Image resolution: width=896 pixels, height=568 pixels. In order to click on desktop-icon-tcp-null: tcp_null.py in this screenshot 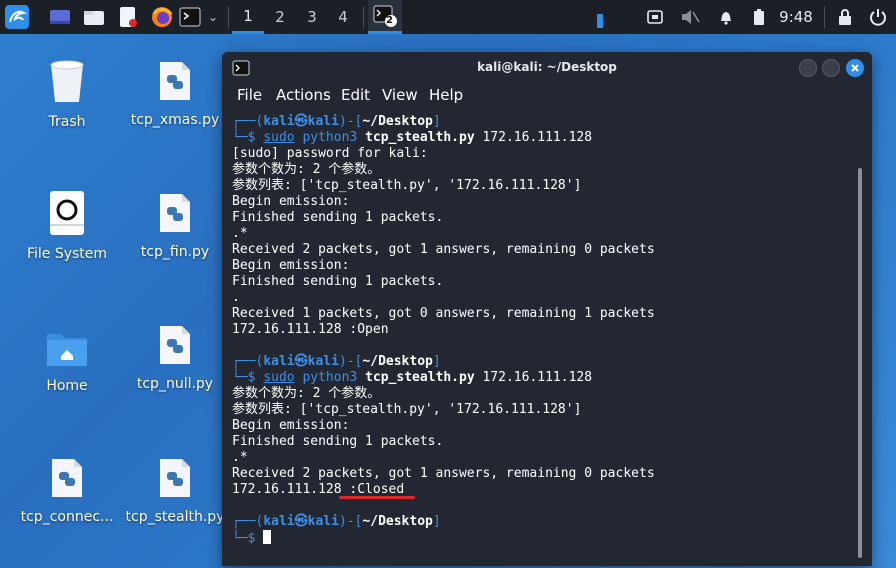, I will do `click(175, 358)`.